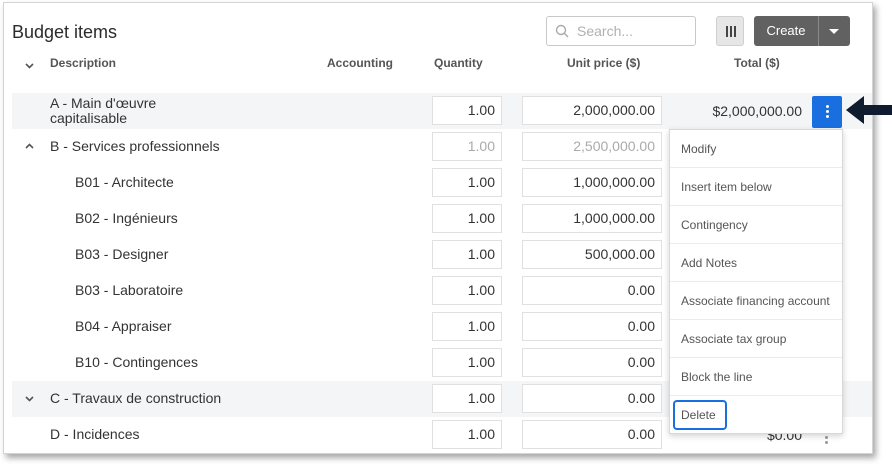  What do you see at coordinates (126, 218) in the screenshot?
I see `row-description: B02 - Ingénieurs` at bounding box center [126, 218].